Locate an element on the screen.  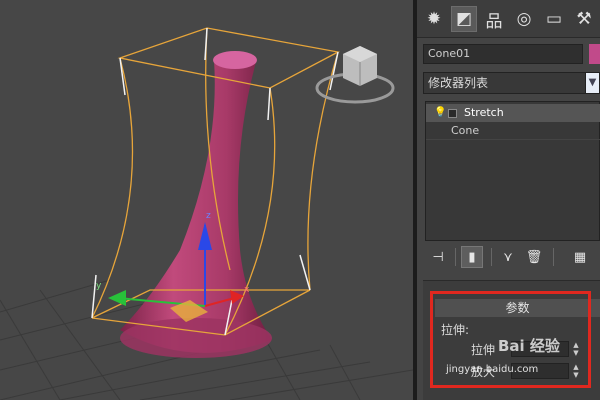
stack-item-label: Stretch is located at coordinates (484, 112).